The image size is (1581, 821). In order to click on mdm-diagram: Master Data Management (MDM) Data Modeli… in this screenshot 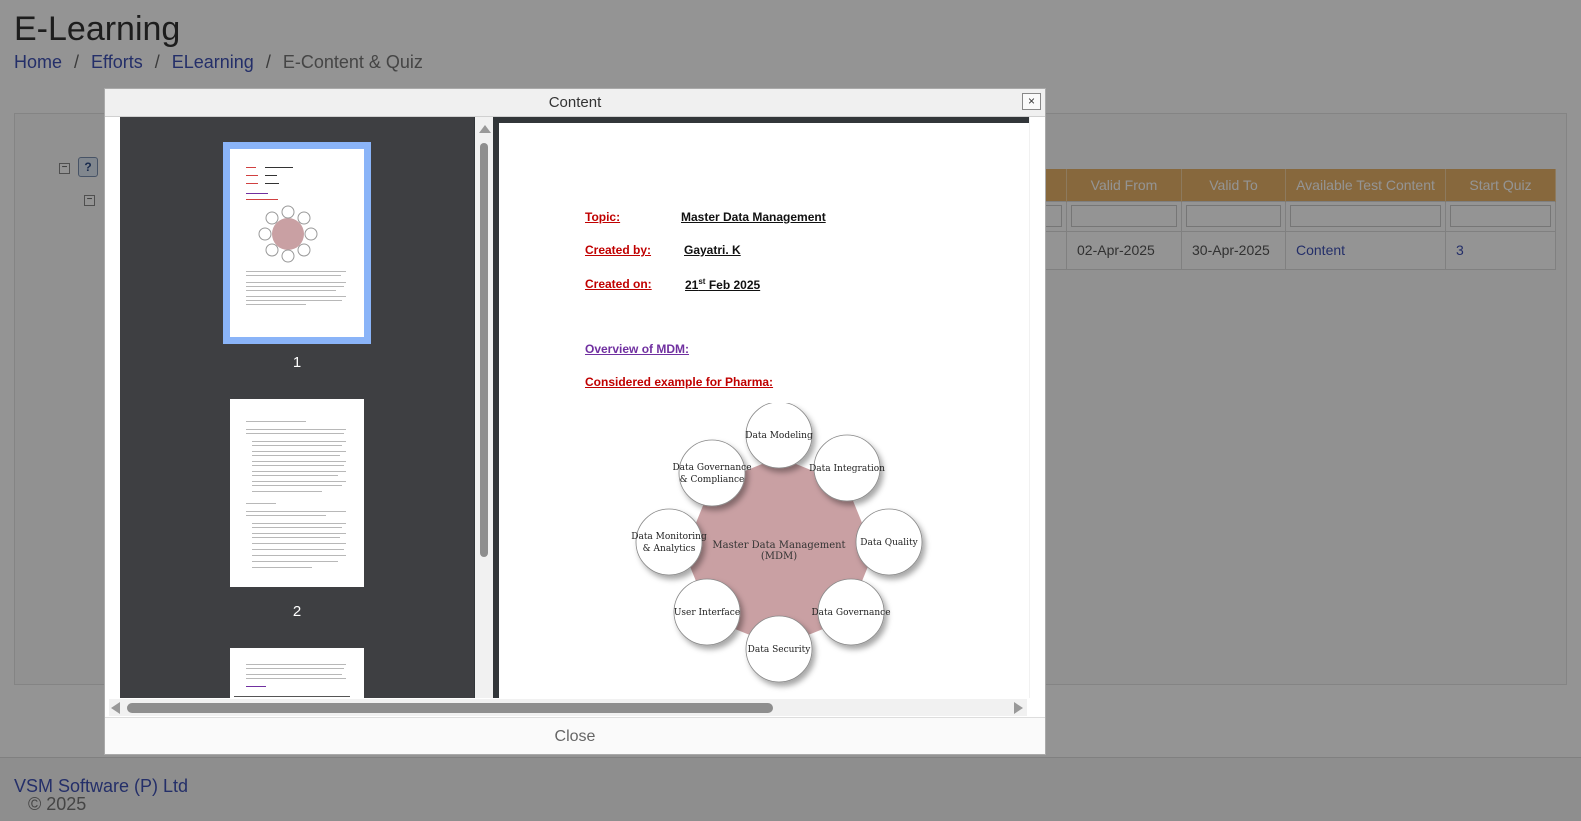, I will do `click(777, 543)`.